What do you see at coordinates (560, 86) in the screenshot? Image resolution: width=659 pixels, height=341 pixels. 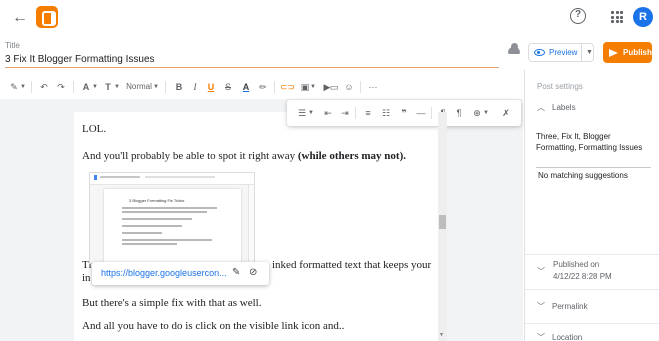 I see `sidebar-heading: Post settings` at bounding box center [560, 86].